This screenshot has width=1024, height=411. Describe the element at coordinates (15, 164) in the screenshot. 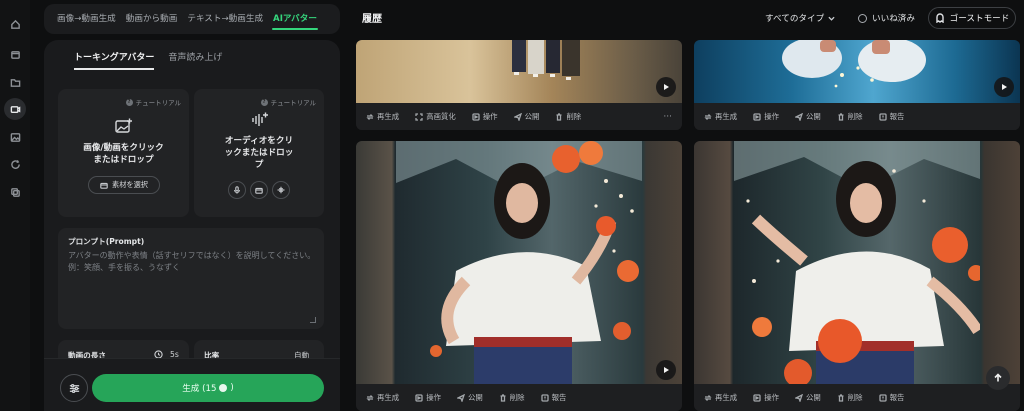

I see `refresh-icon` at that location.